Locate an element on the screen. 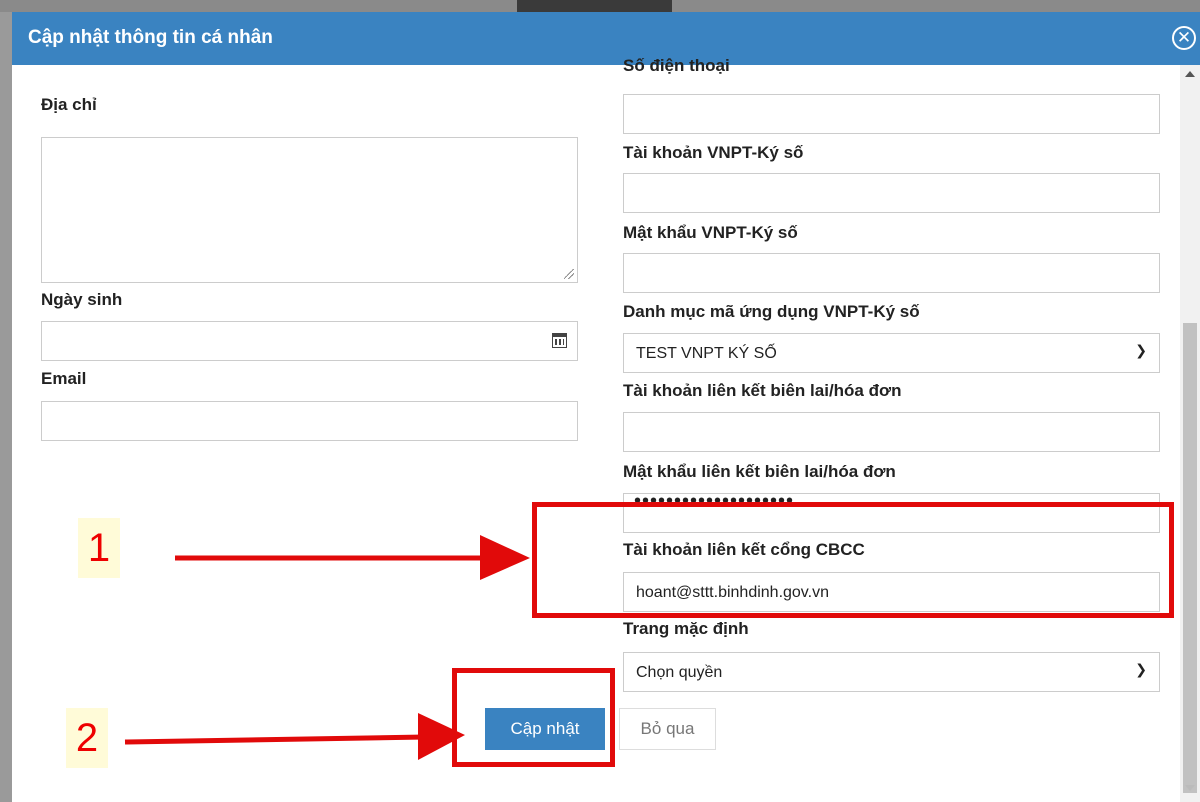  address-textarea is located at coordinates (309, 210).